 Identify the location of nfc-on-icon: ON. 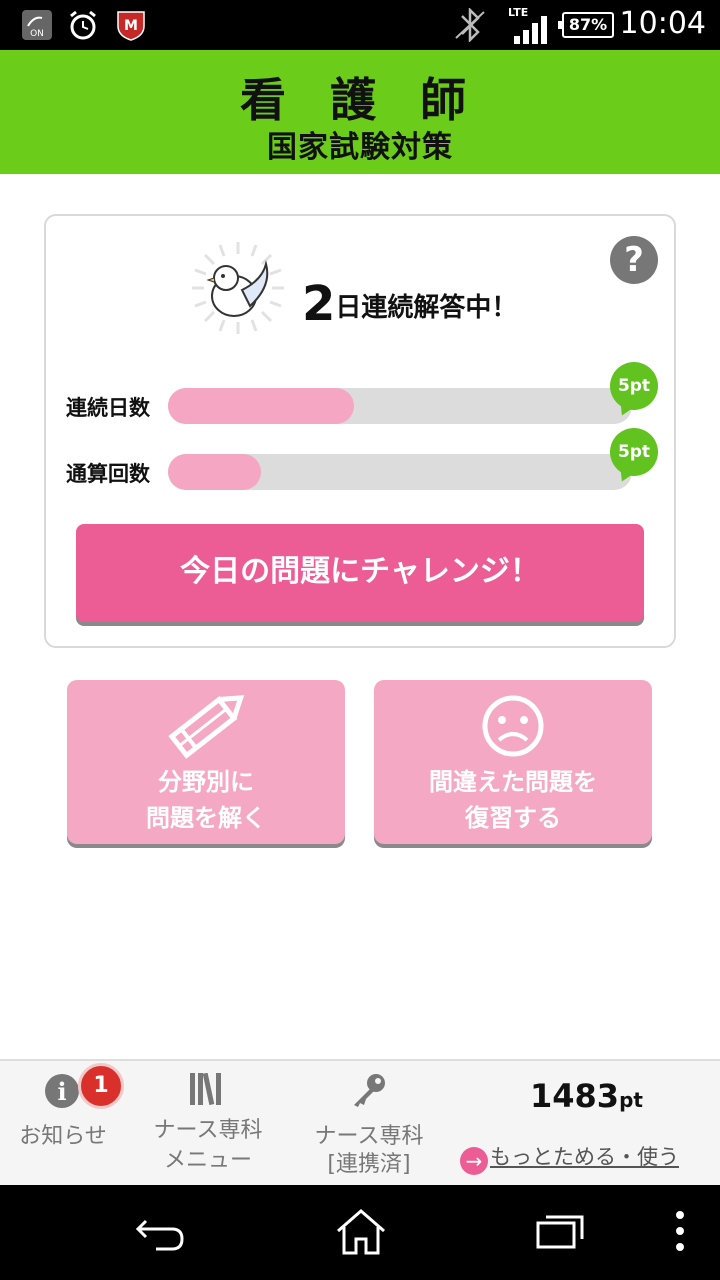
(37, 25).